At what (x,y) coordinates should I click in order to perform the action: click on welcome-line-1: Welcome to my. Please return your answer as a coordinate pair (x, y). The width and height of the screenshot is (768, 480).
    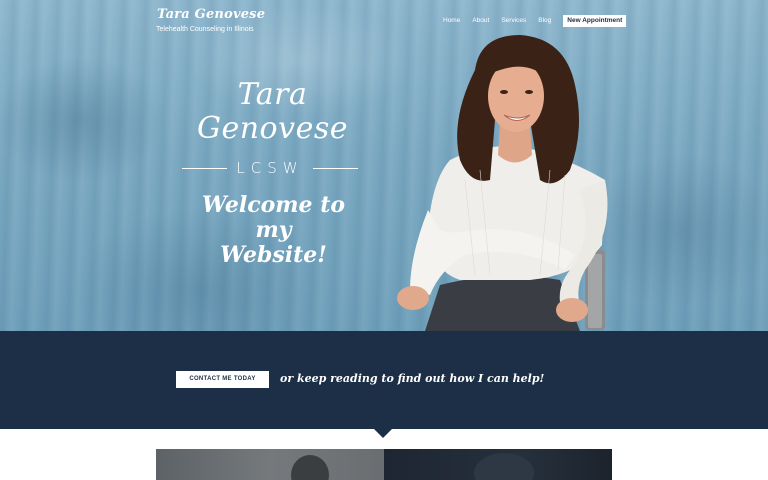
    Looking at the image, I should click on (273, 217).